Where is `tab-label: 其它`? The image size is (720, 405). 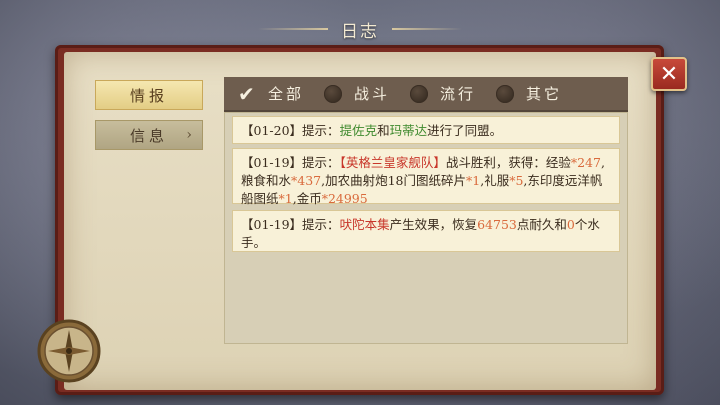
tab-label: 其它 is located at coordinates (544, 94).